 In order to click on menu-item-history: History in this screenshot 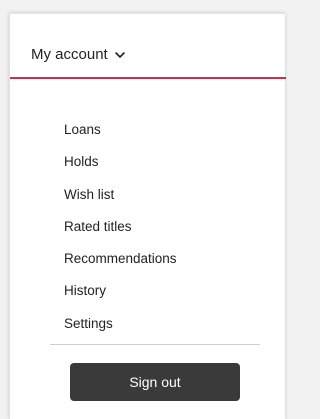, I will do `click(120, 295)`.